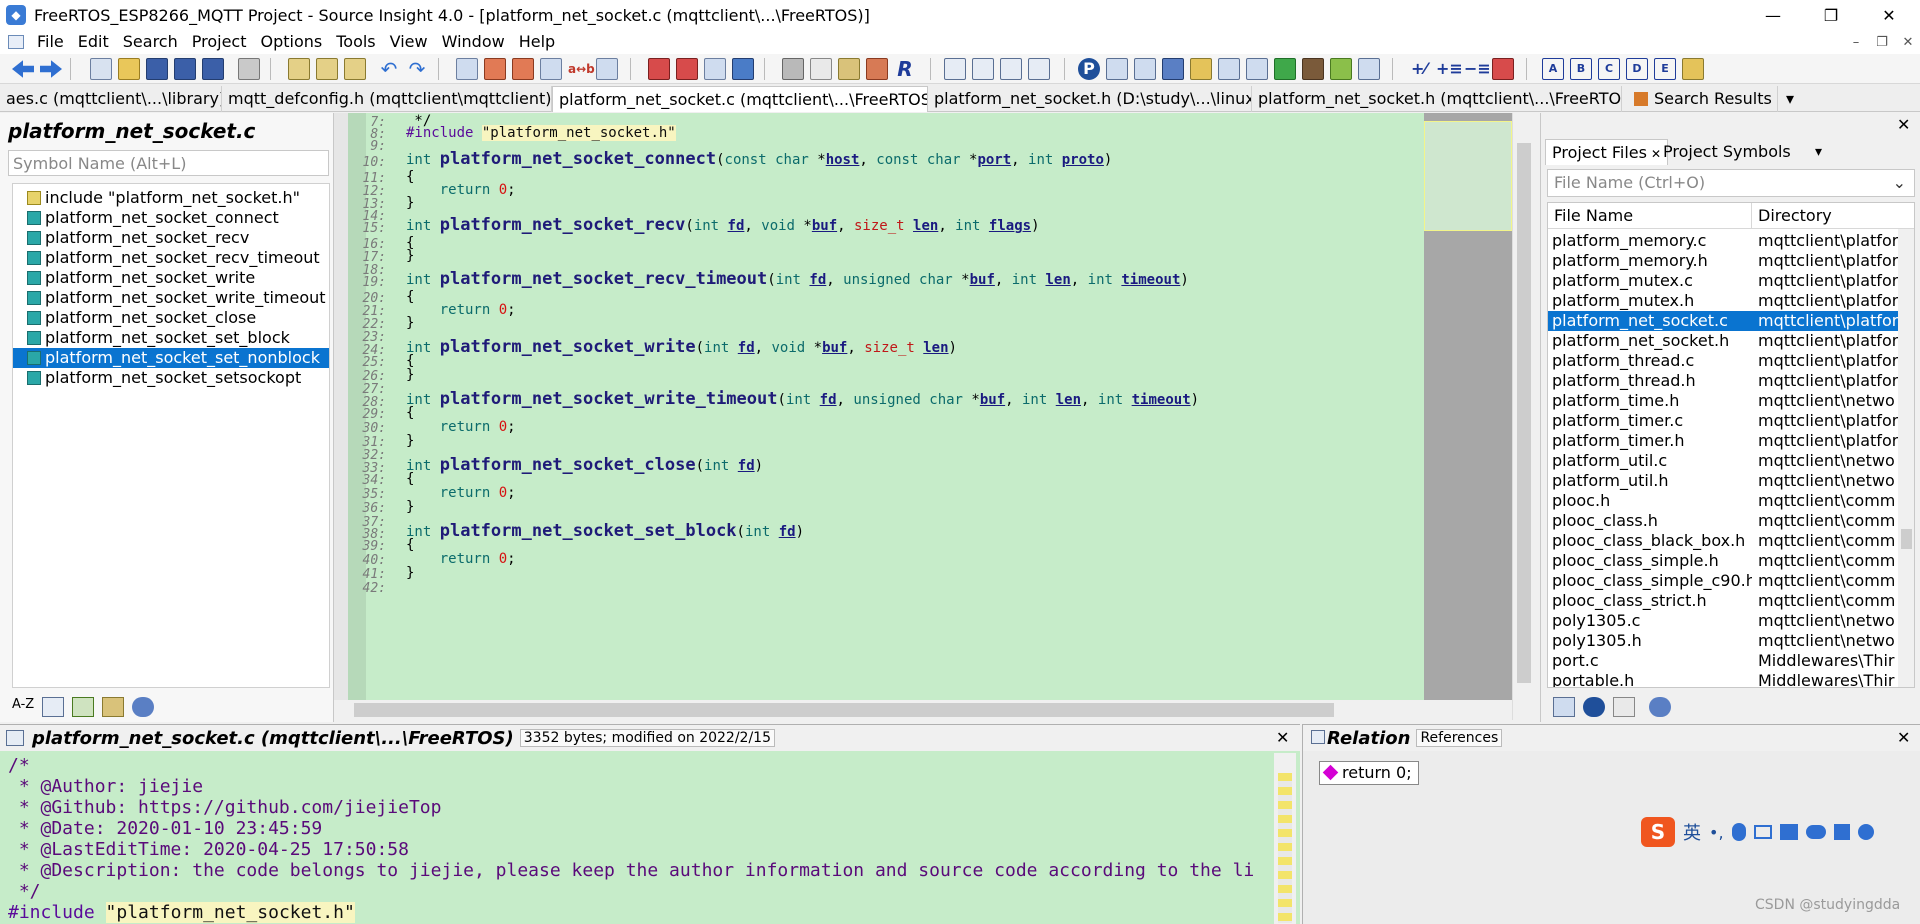  What do you see at coordinates (495, 69) in the screenshot?
I see `search-backward-icon` at bounding box center [495, 69].